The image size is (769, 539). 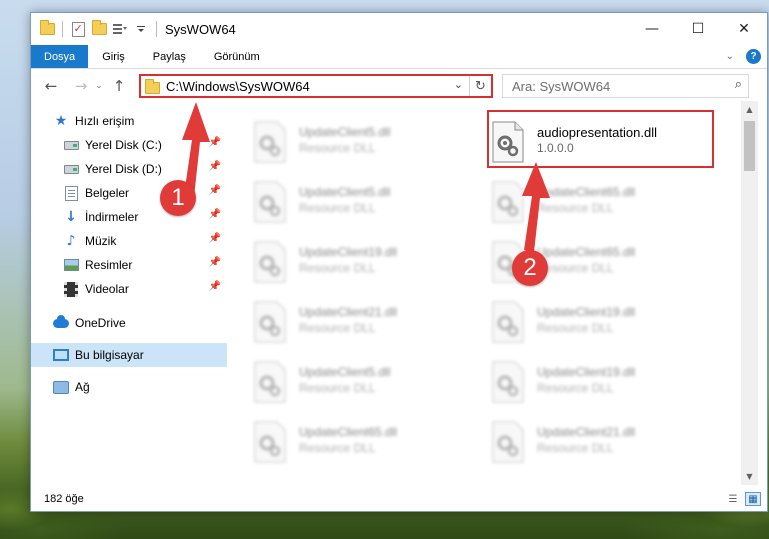 I want to click on refresh-icon: ↻, so click(x=480, y=86).